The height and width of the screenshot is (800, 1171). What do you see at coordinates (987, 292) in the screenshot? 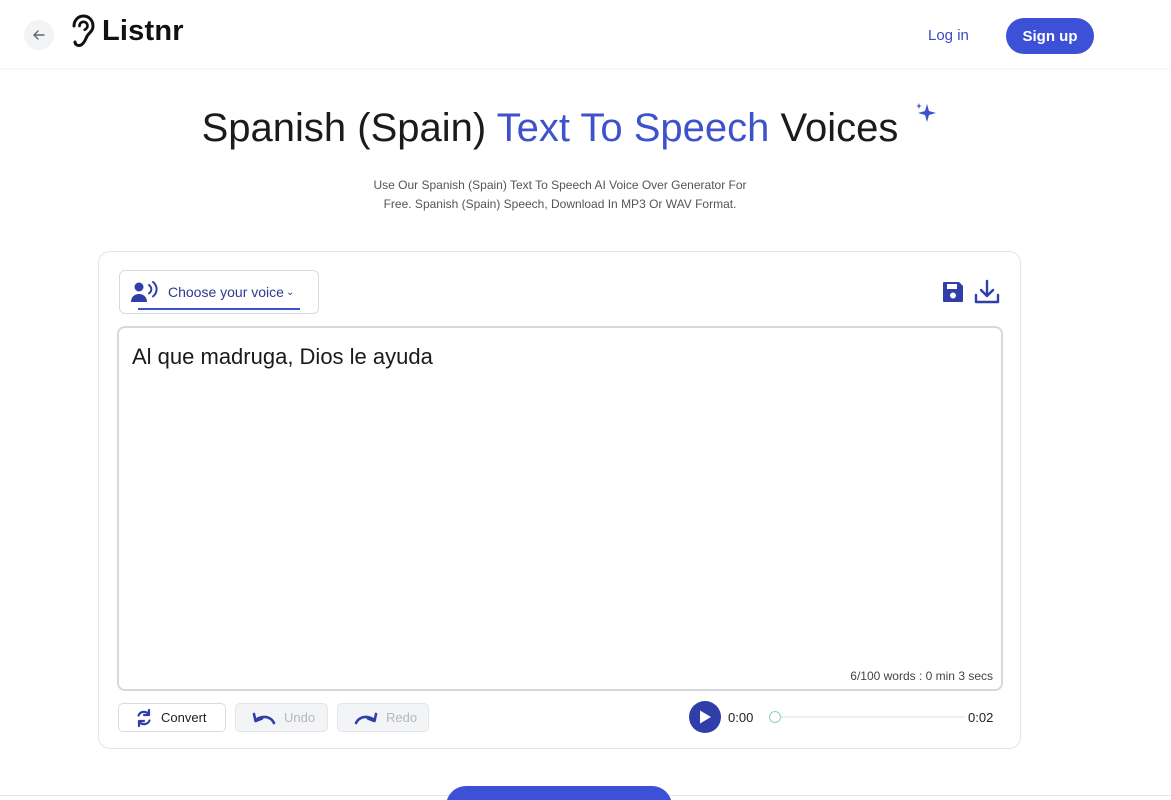
I see `download-icon` at bounding box center [987, 292].